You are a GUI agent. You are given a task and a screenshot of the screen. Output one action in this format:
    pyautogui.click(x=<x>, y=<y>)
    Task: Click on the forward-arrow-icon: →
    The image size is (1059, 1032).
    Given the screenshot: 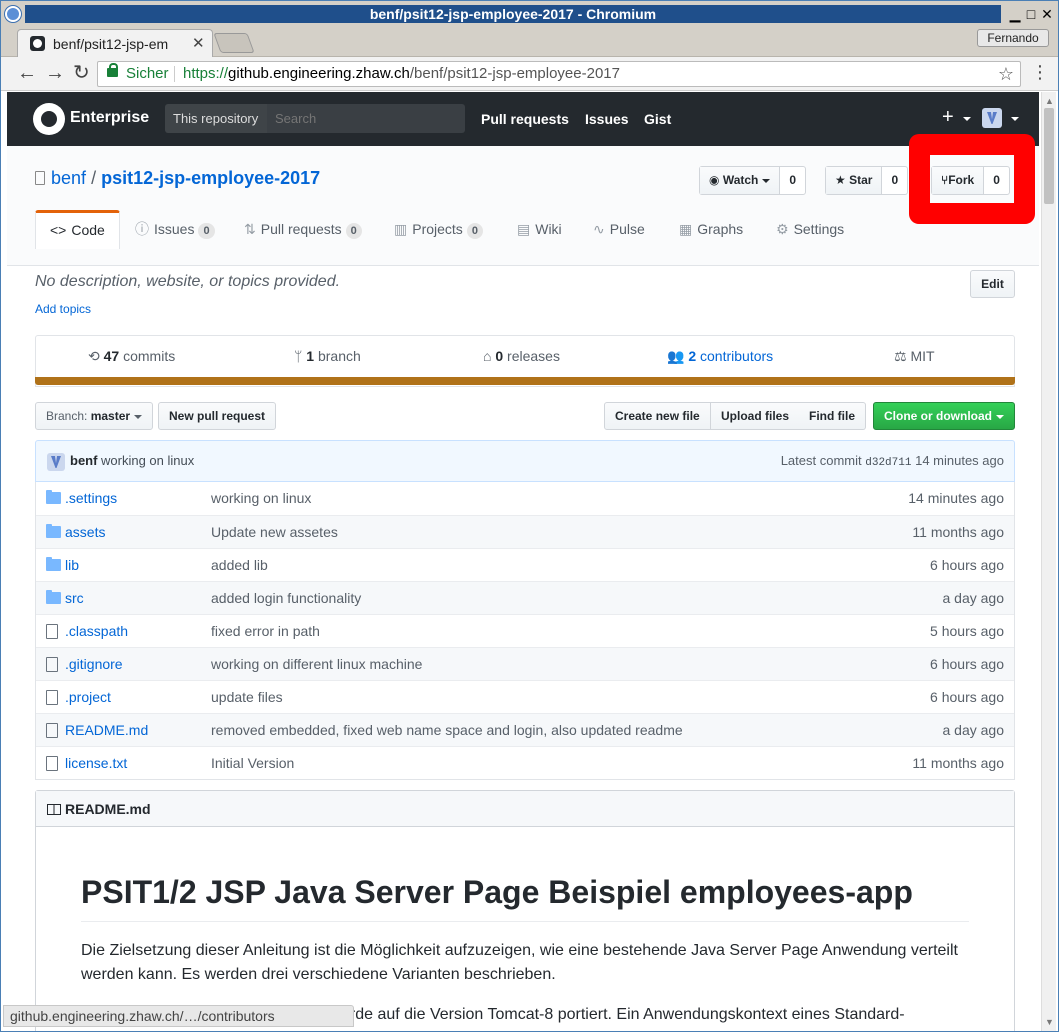 What is the action you would take?
    pyautogui.click(x=55, y=73)
    